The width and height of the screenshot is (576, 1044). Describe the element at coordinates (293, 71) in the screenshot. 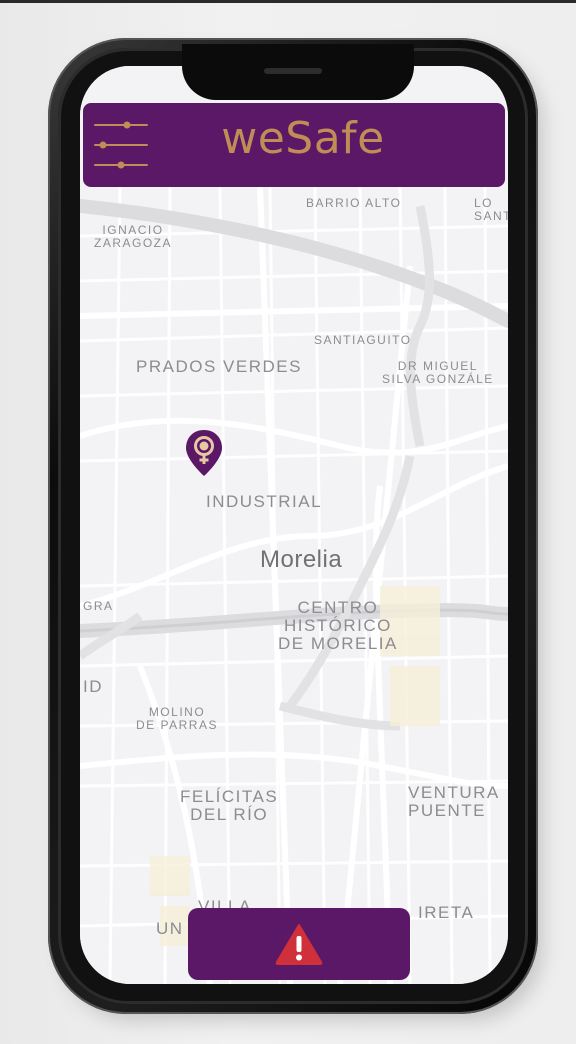

I see `phone-speaker` at that location.